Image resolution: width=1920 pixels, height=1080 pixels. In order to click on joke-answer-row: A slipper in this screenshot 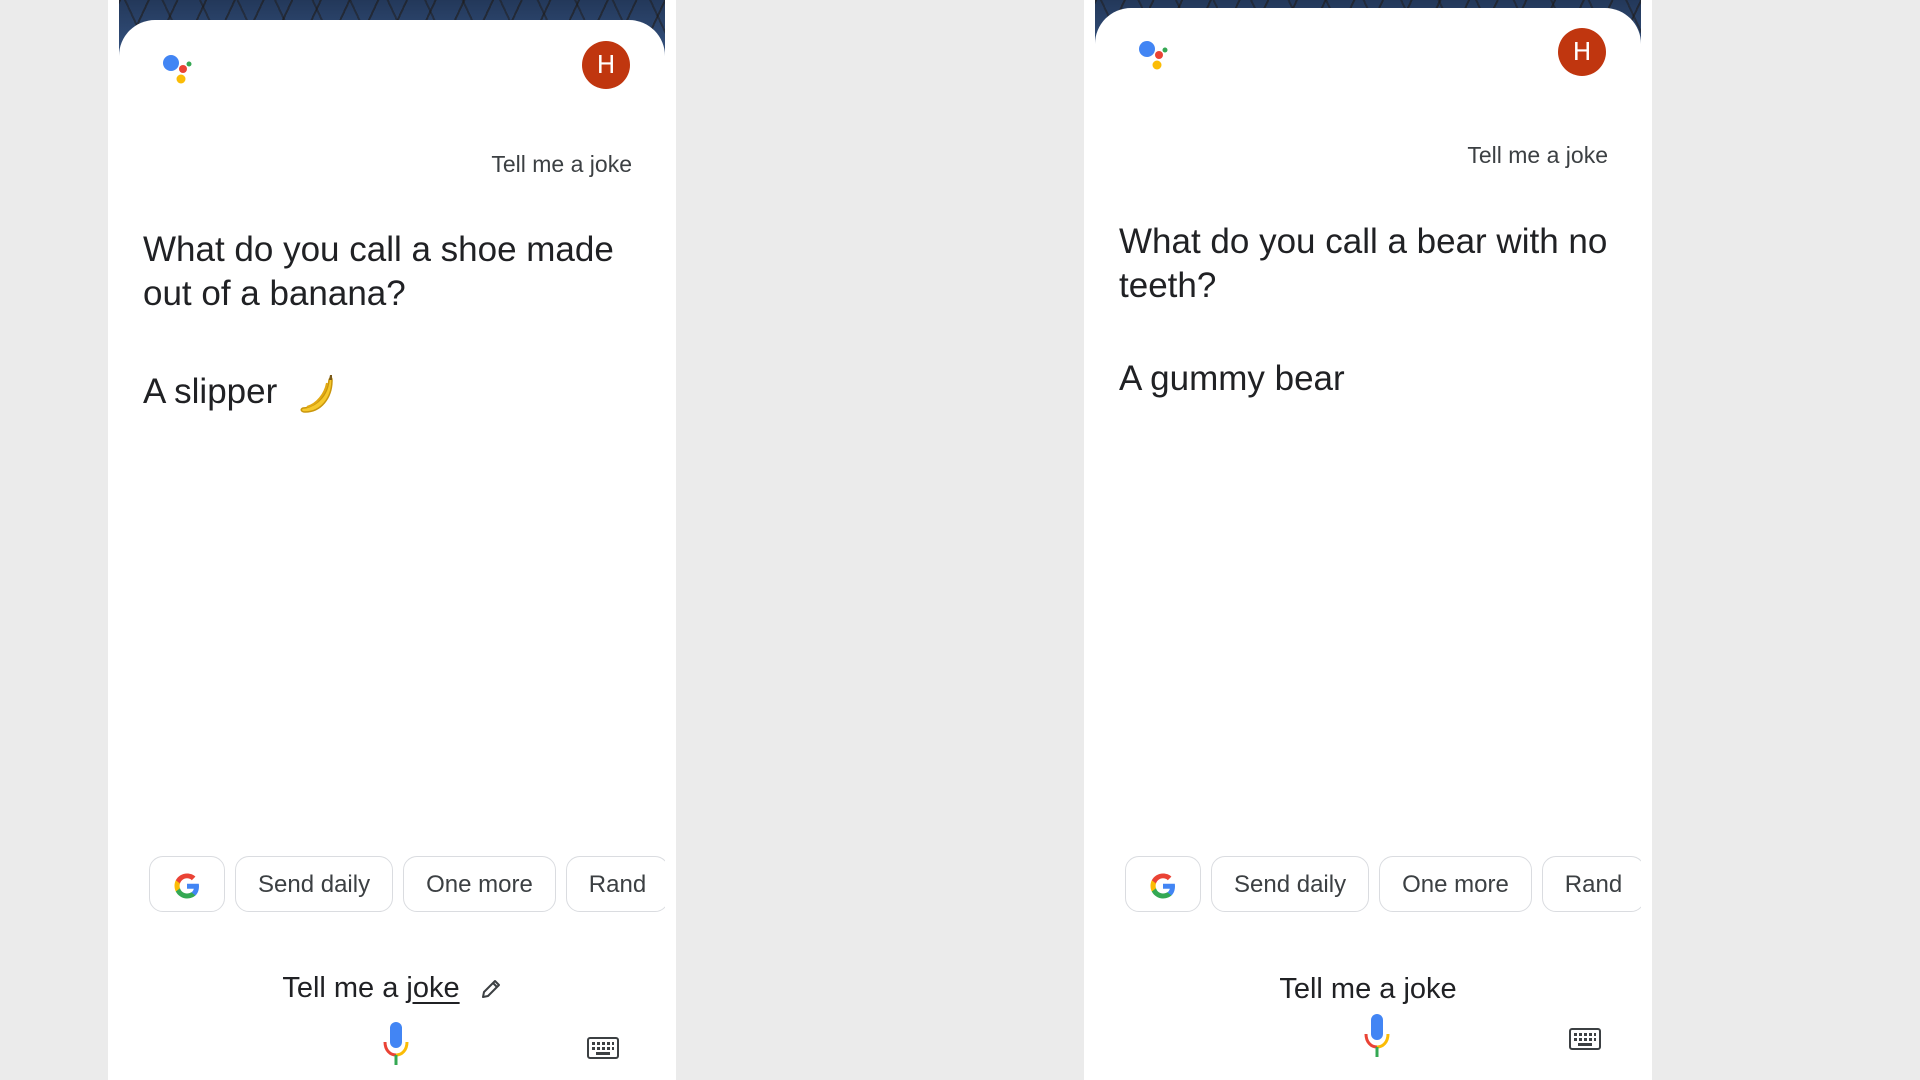, I will do `click(239, 393)`.